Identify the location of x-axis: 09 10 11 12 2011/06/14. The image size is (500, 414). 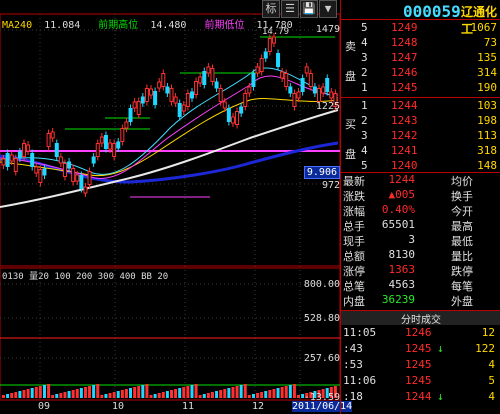
(176, 407).